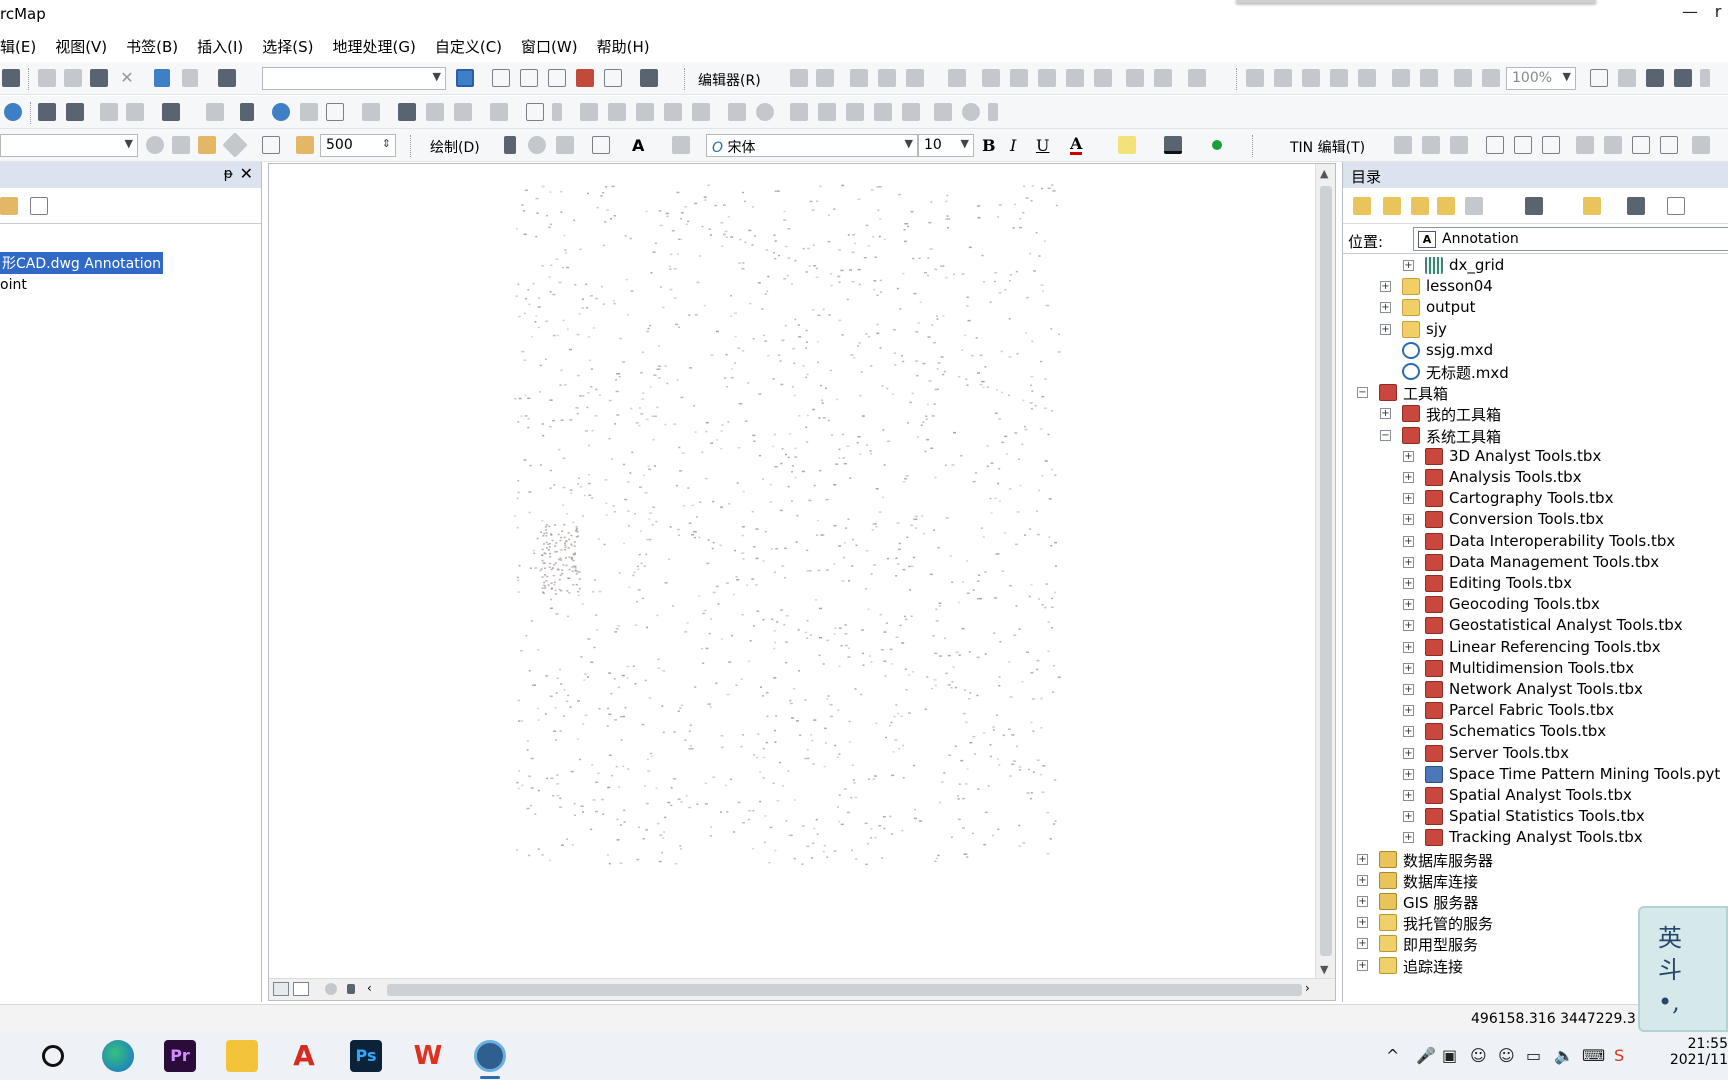 The width and height of the screenshot is (1728, 1080). What do you see at coordinates (1641, 145) in the screenshot?
I see `tin-select-icon` at bounding box center [1641, 145].